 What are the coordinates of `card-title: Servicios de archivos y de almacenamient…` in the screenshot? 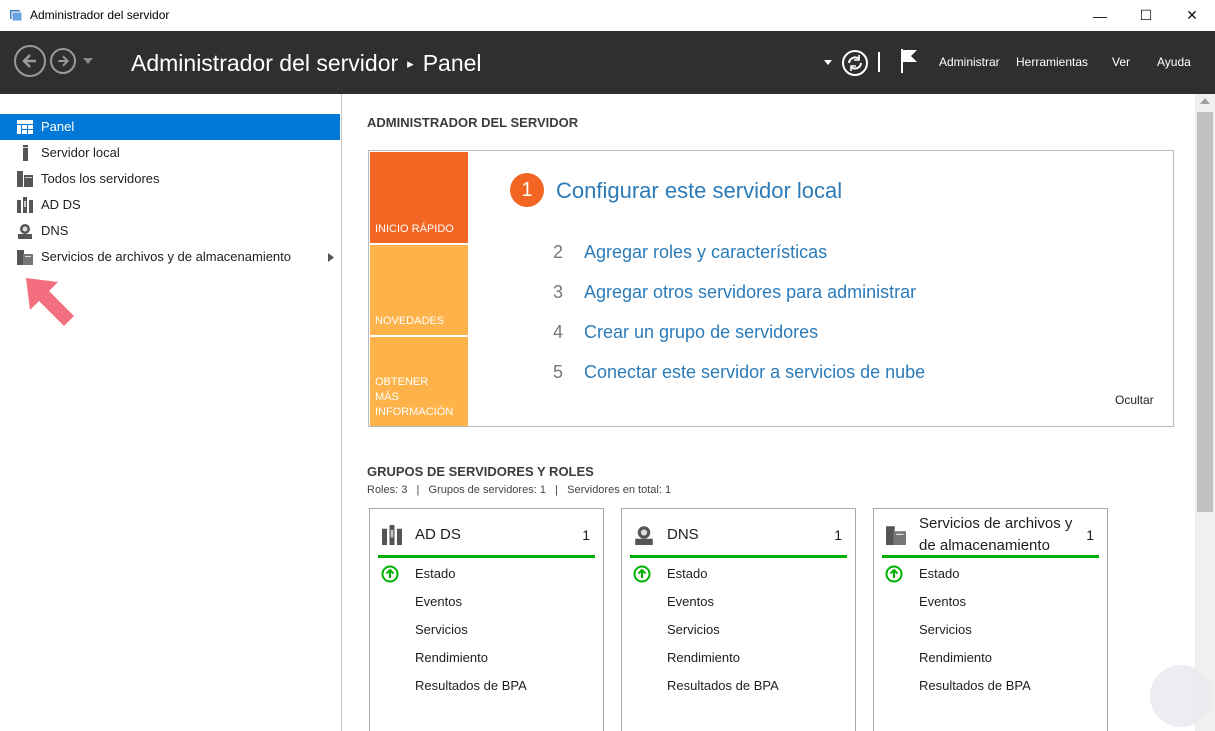 It's located at (996, 534).